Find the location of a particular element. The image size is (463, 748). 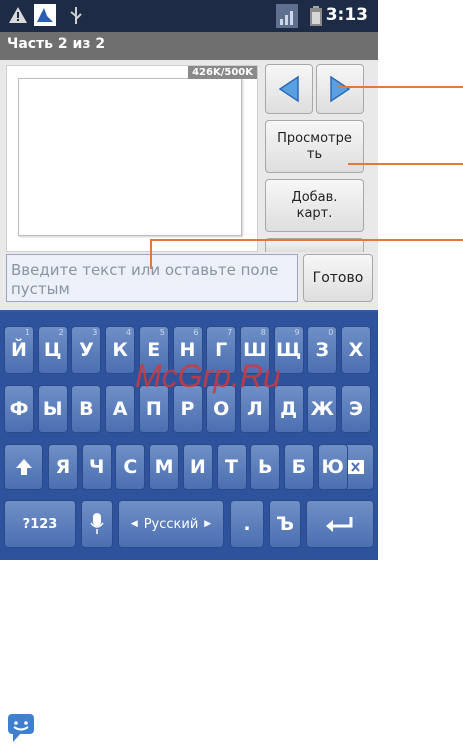

preview-label: Просмотреть is located at coordinates (314, 146).